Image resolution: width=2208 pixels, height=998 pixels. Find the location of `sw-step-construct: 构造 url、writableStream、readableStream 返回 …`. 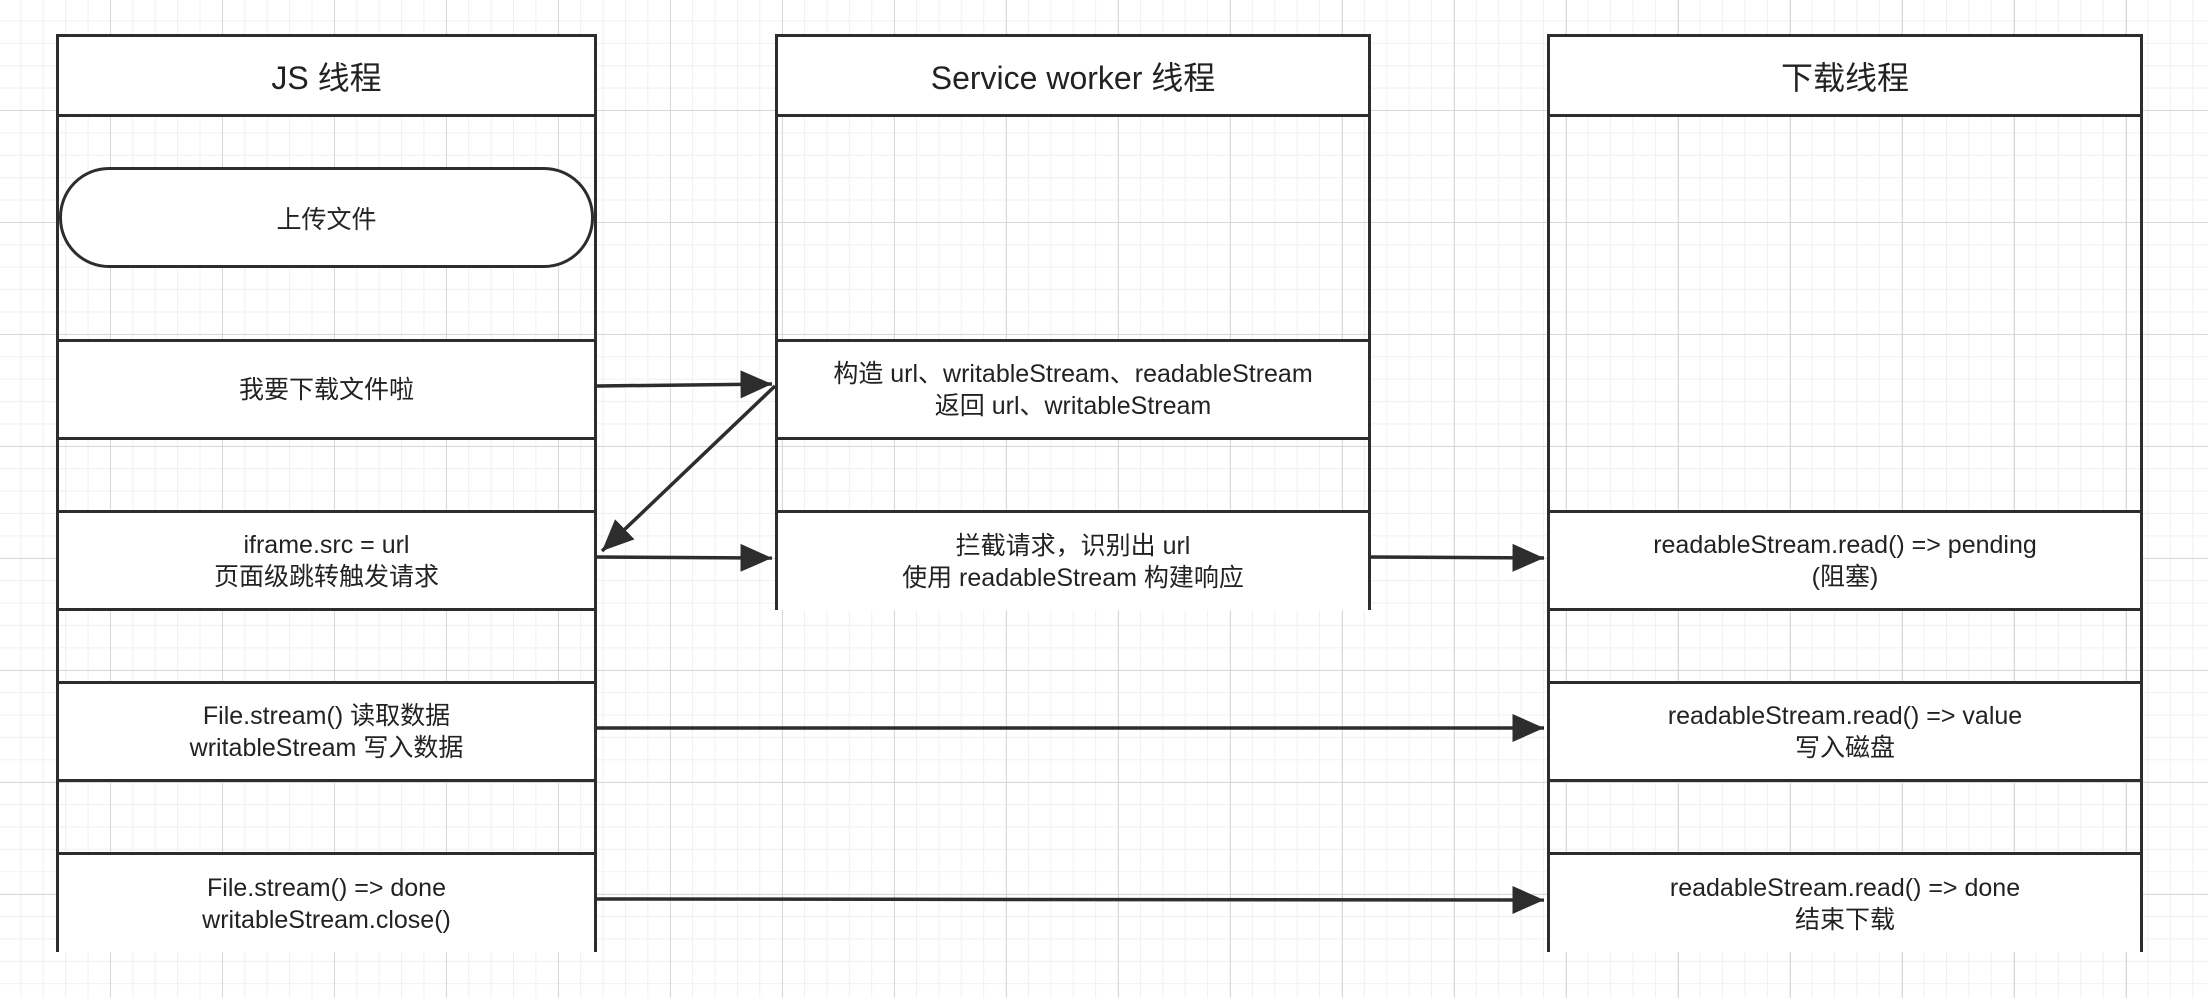

sw-step-construct: 构造 url、writableStream、readableStream 返回 … is located at coordinates (1073, 389).